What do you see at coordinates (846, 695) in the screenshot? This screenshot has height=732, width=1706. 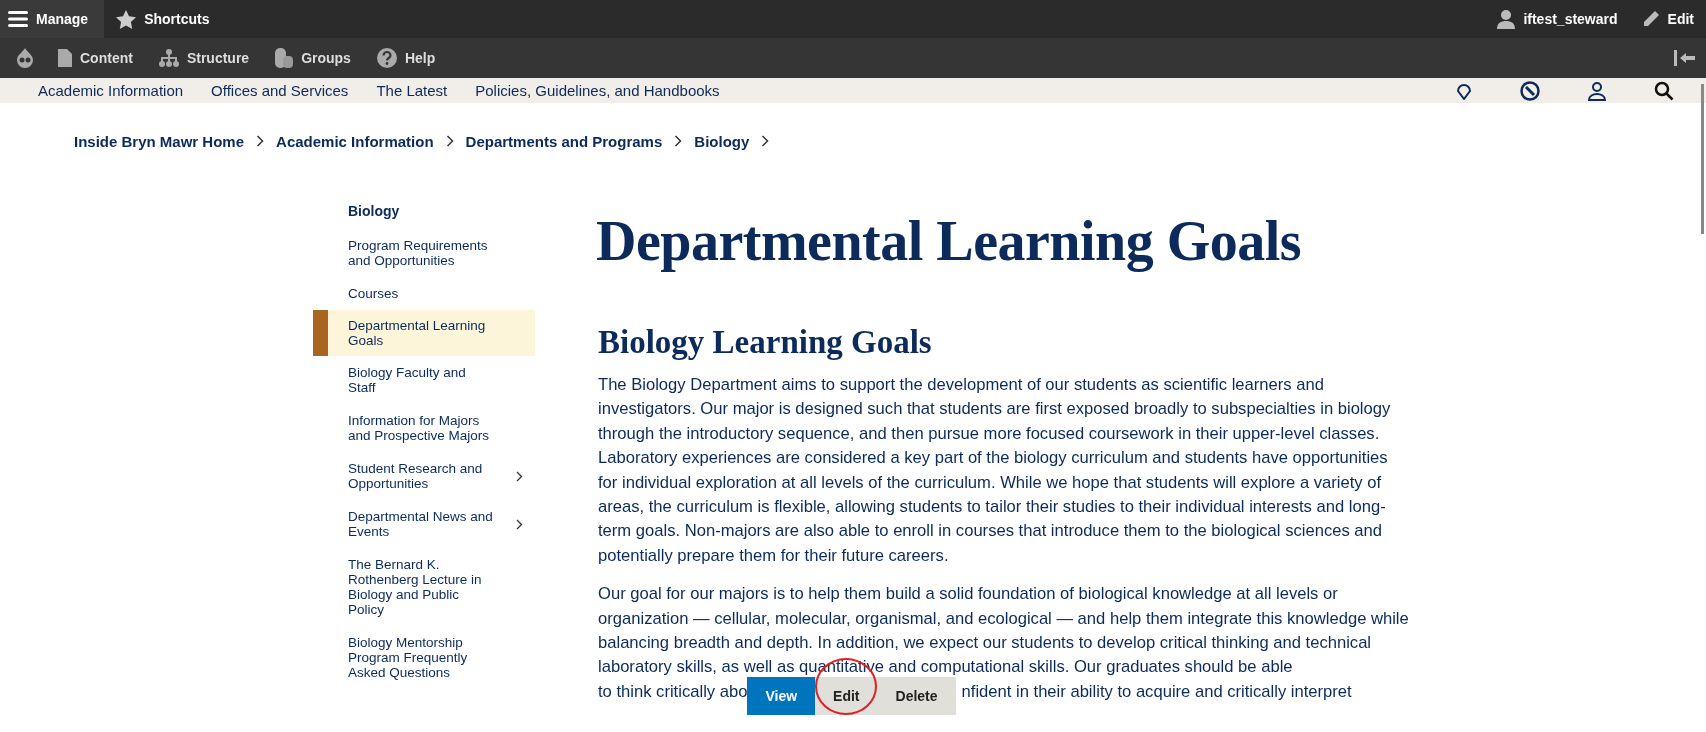 I see `tab: Edit` at bounding box center [846, 695].